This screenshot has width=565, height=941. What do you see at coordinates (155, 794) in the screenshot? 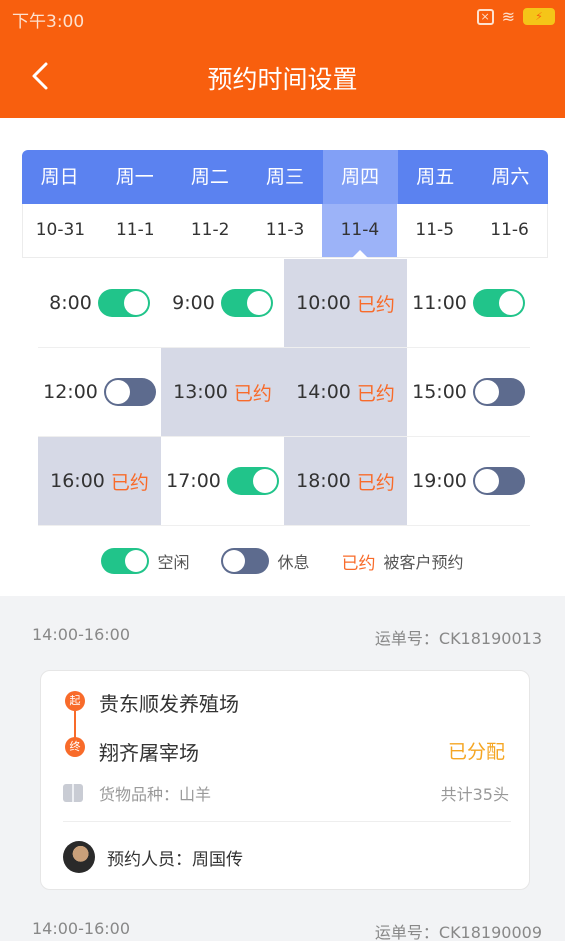
I see `goods-type: 货物品种：山羊` at bounding box center [155, 794].